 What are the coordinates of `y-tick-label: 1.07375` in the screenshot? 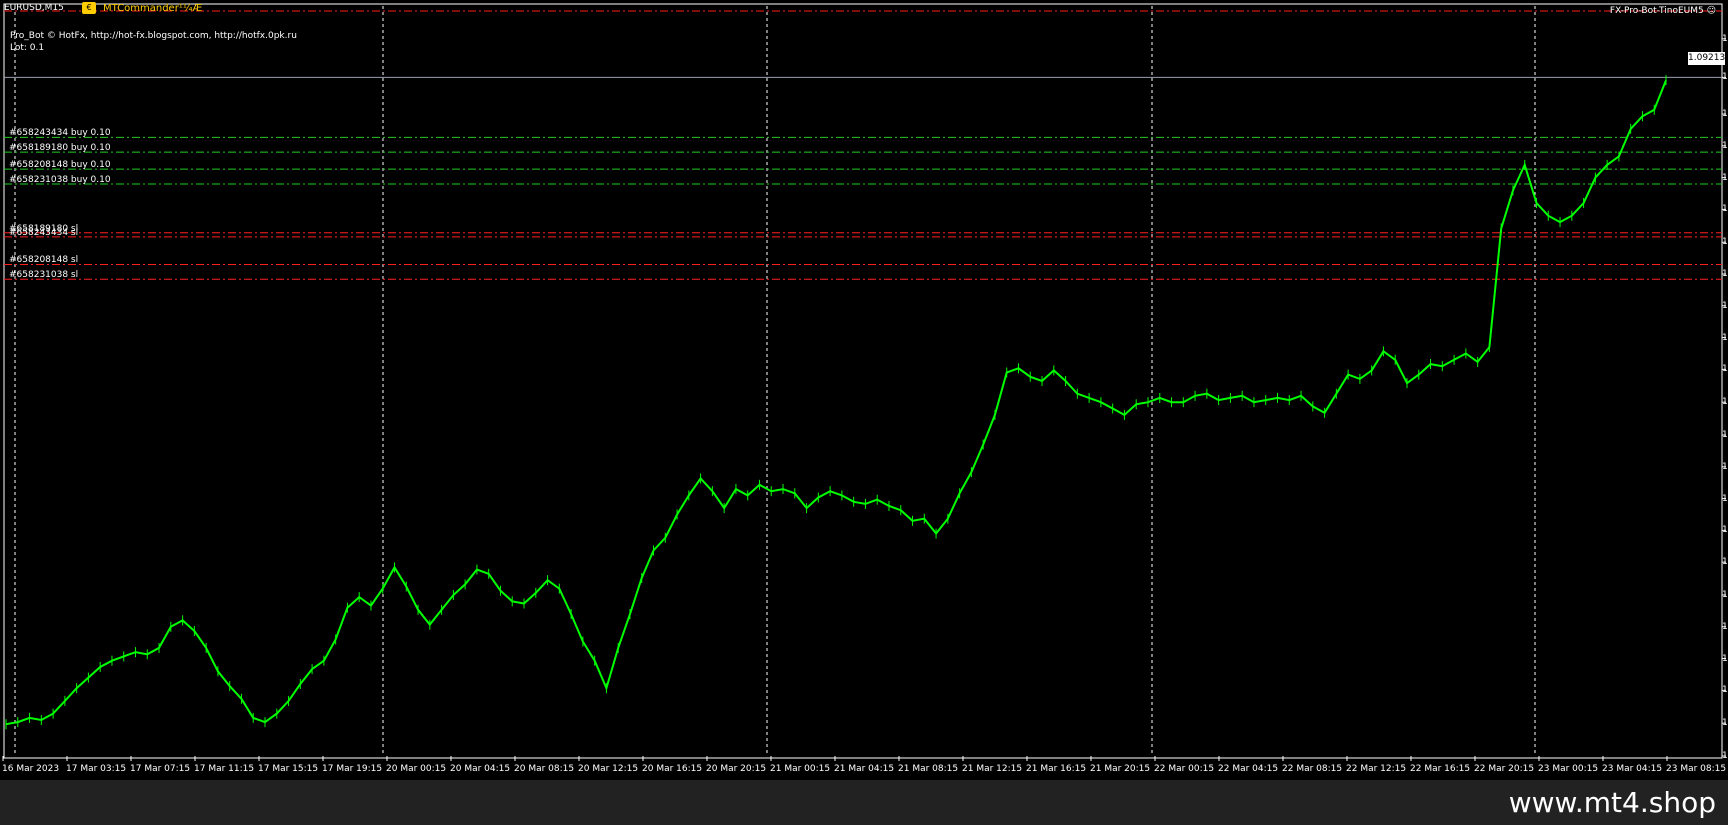 It's located at (1725, 466).